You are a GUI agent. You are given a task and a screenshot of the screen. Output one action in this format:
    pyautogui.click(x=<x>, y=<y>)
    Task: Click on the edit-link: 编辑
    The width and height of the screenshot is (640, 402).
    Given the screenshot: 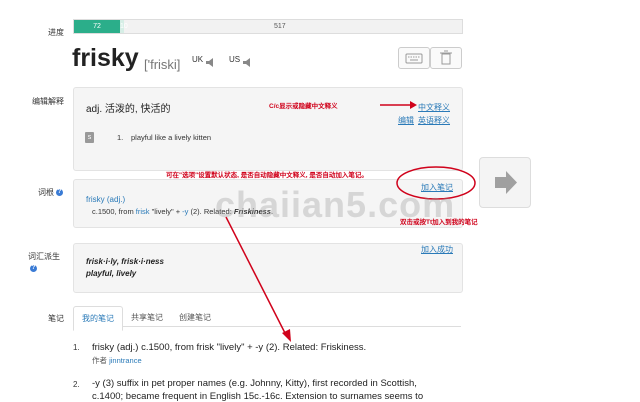 What is the action you would take?
    pyautogui.click(x=406, y=120)
    